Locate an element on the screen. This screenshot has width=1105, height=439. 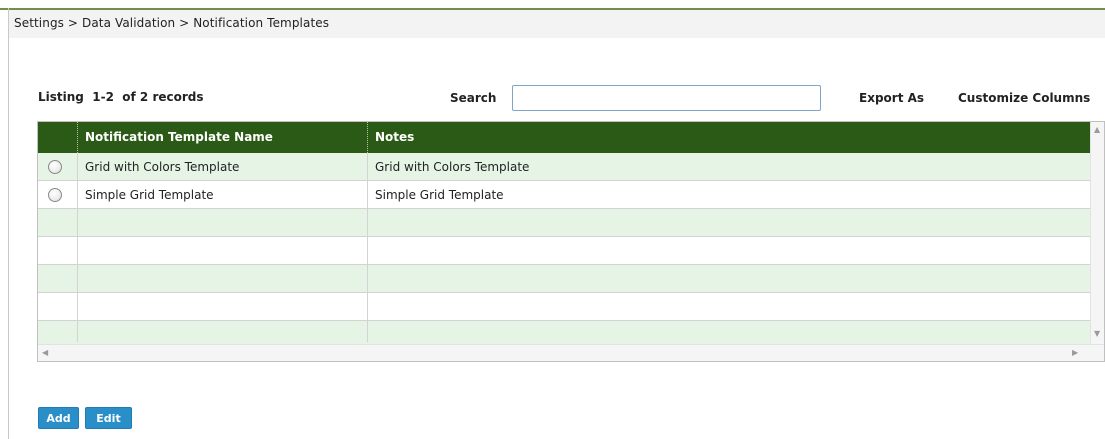
column-header-notes: Notes is located at coordinates (728, 137).